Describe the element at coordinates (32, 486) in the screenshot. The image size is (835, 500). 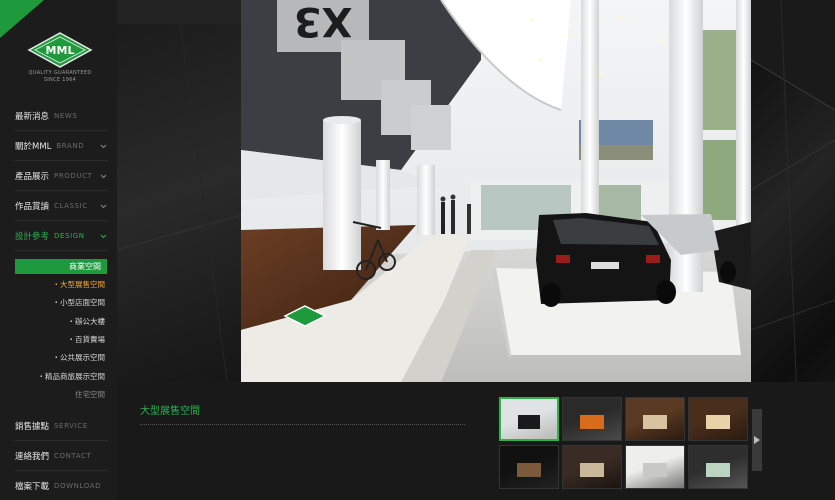
I see `nav-label-zh: 檔案下載` at that location.